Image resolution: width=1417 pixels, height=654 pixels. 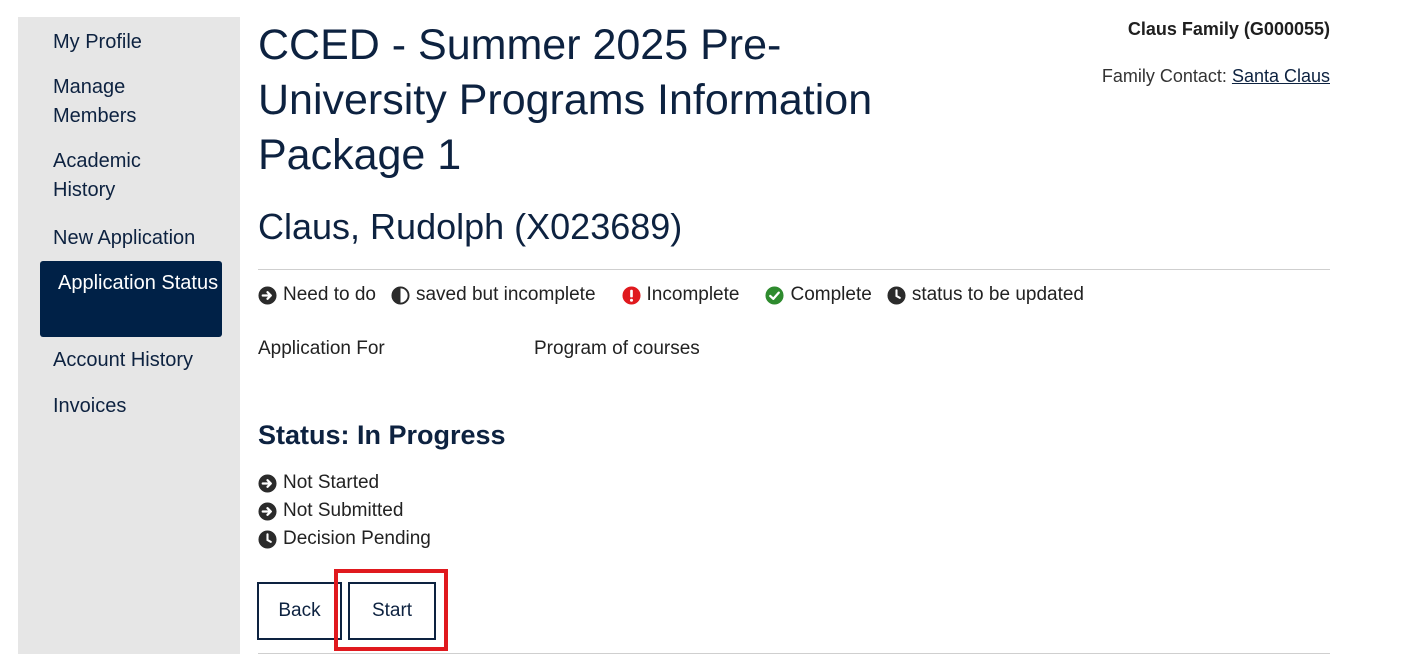 I want to click on check-circle-icon, so click(x=775, y=295).